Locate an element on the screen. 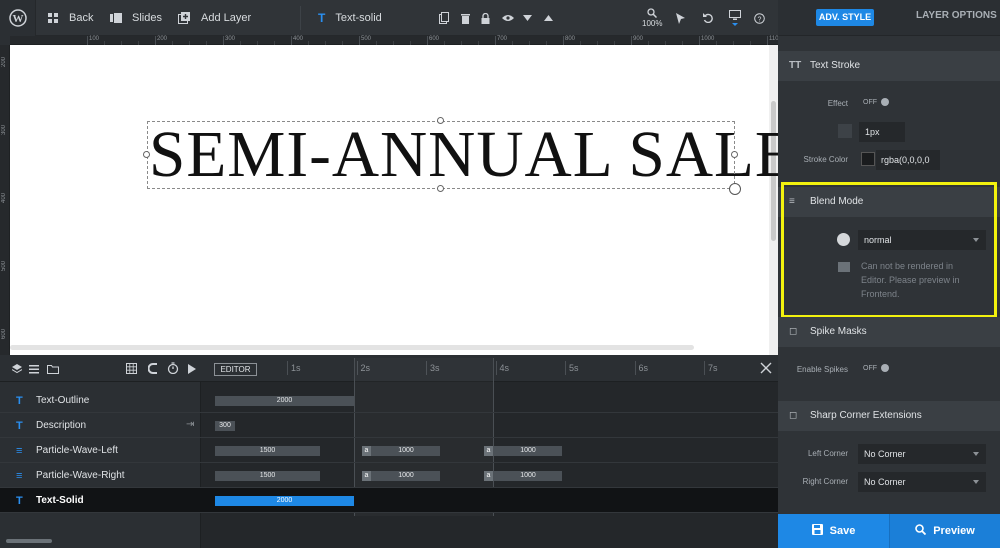 This screenshot has height=548, width=1000. back-button: Back is located at coordinates (70, 18).